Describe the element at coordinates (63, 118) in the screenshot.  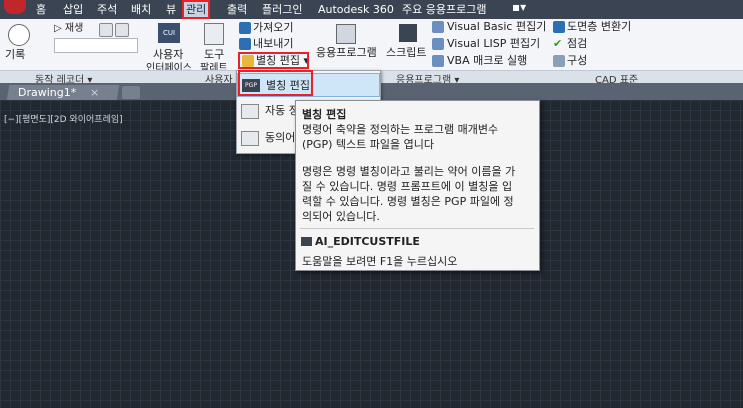
I see `viewport-controls: [−][평면도][2D 와이어프레임]` at that location.